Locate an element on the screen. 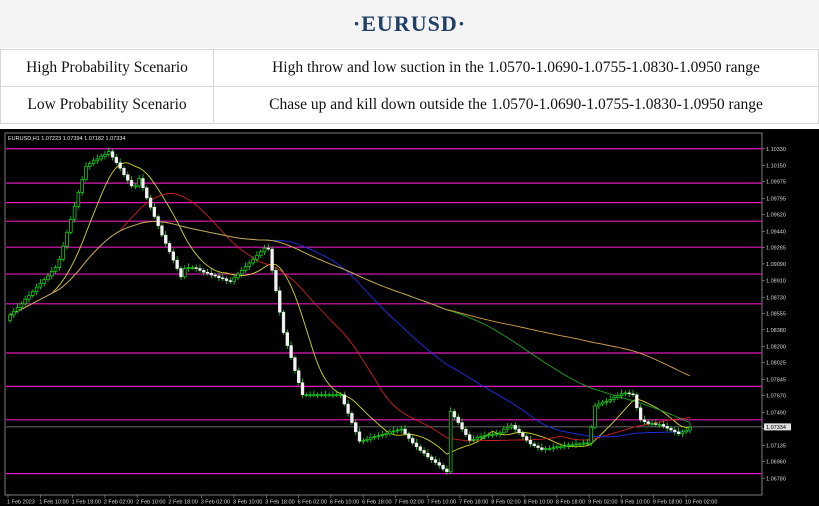 Image resolution: width=819 pixels, height=506 pixels. page-title: ·EURUSD· is located at coordinates (409, 23).